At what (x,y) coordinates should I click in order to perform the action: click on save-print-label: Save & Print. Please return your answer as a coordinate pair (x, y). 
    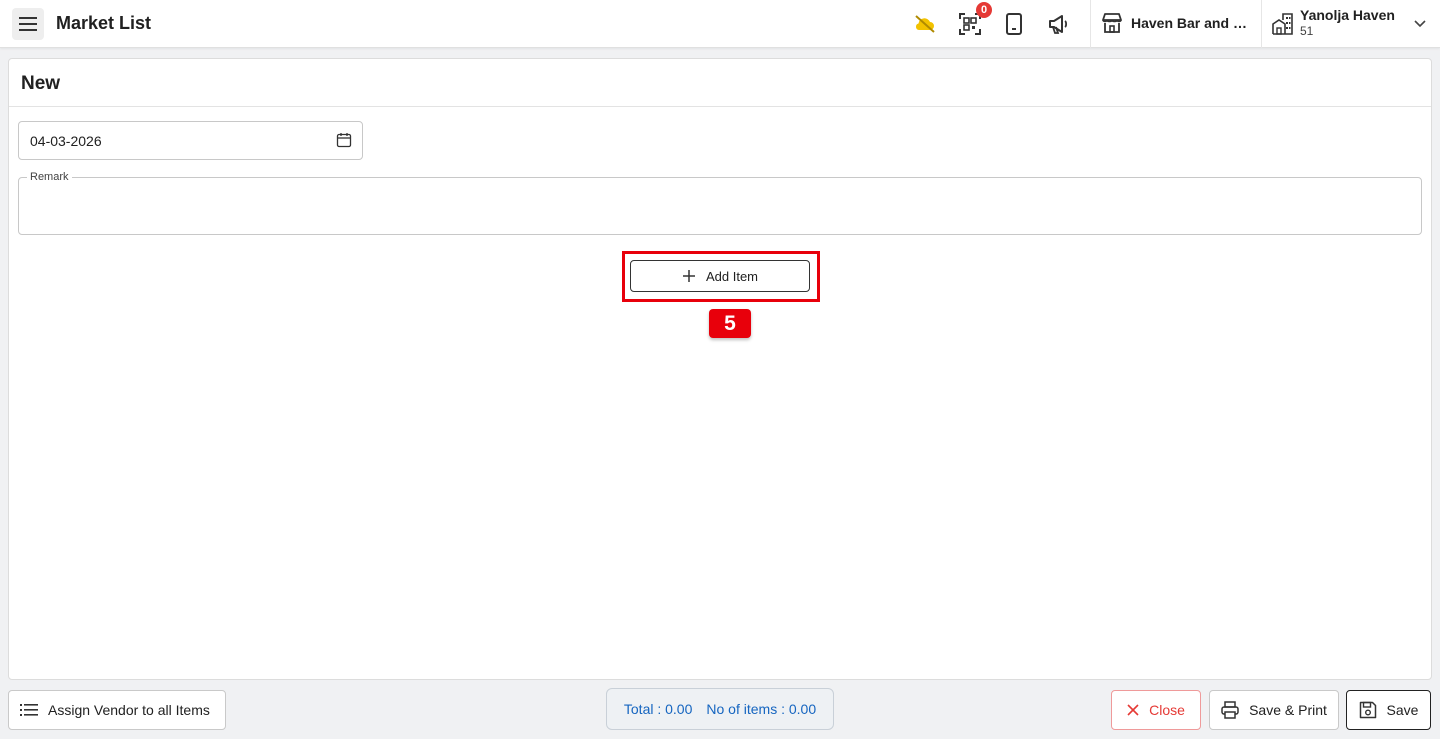
    Looking at the image, I should click on (1288, 710).